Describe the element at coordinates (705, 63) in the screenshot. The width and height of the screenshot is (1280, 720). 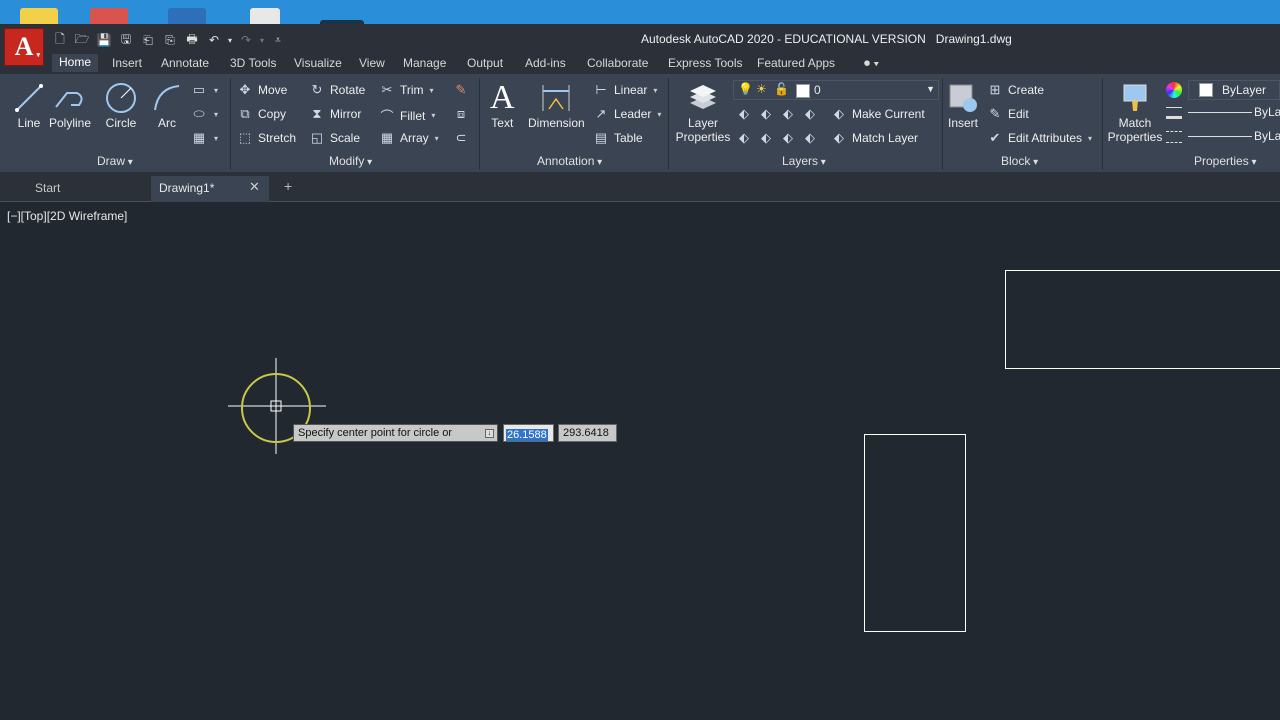
I see `tab-express-tools: Express Tools` at that location.